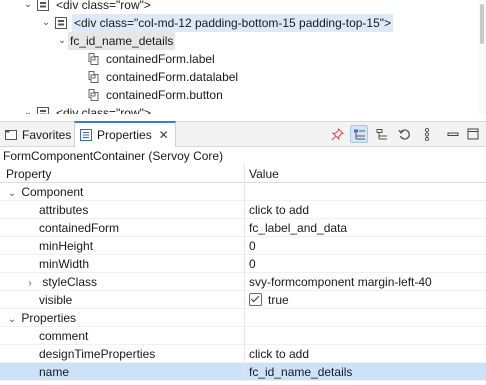 The image size is (486, 385). What do you see at coordinates (337, 134) in the screenshot?
I see `pin-icon` at bounding box center [337, 134].